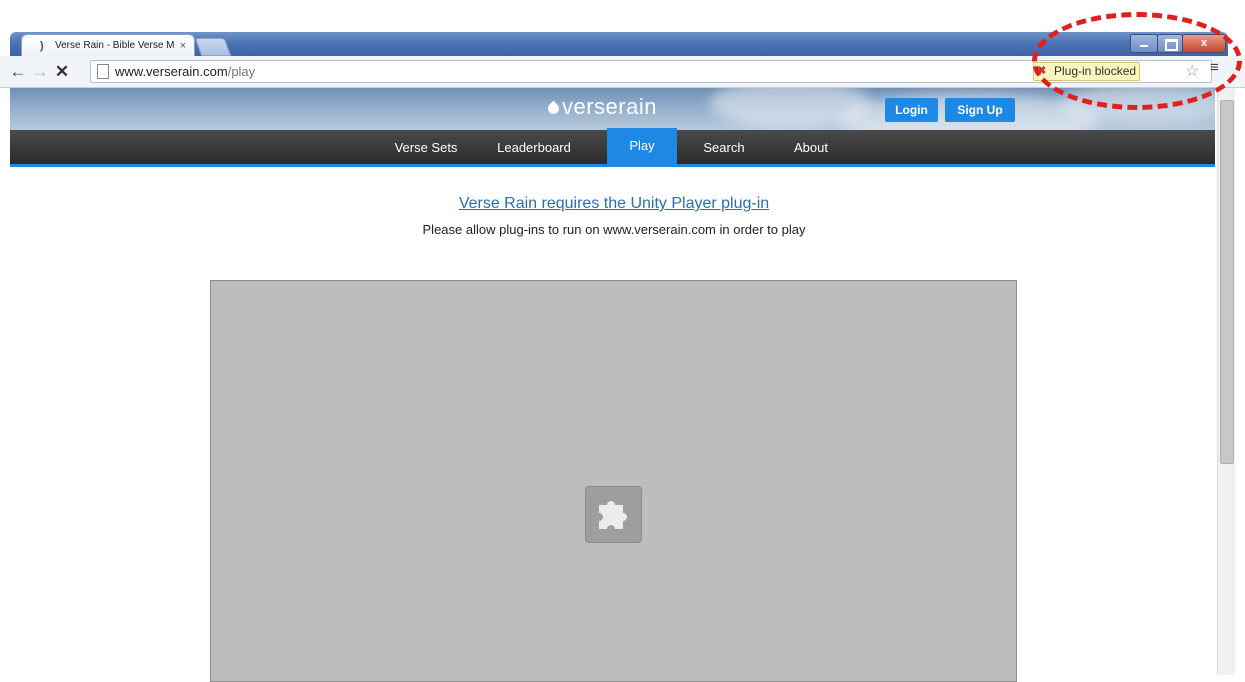 This screenshot has height=682, width=1245. Describe the element at coordinates (115, 45) in the screenshot. I see `tab-title: Verse Rain - Bible Verse M` at that location.